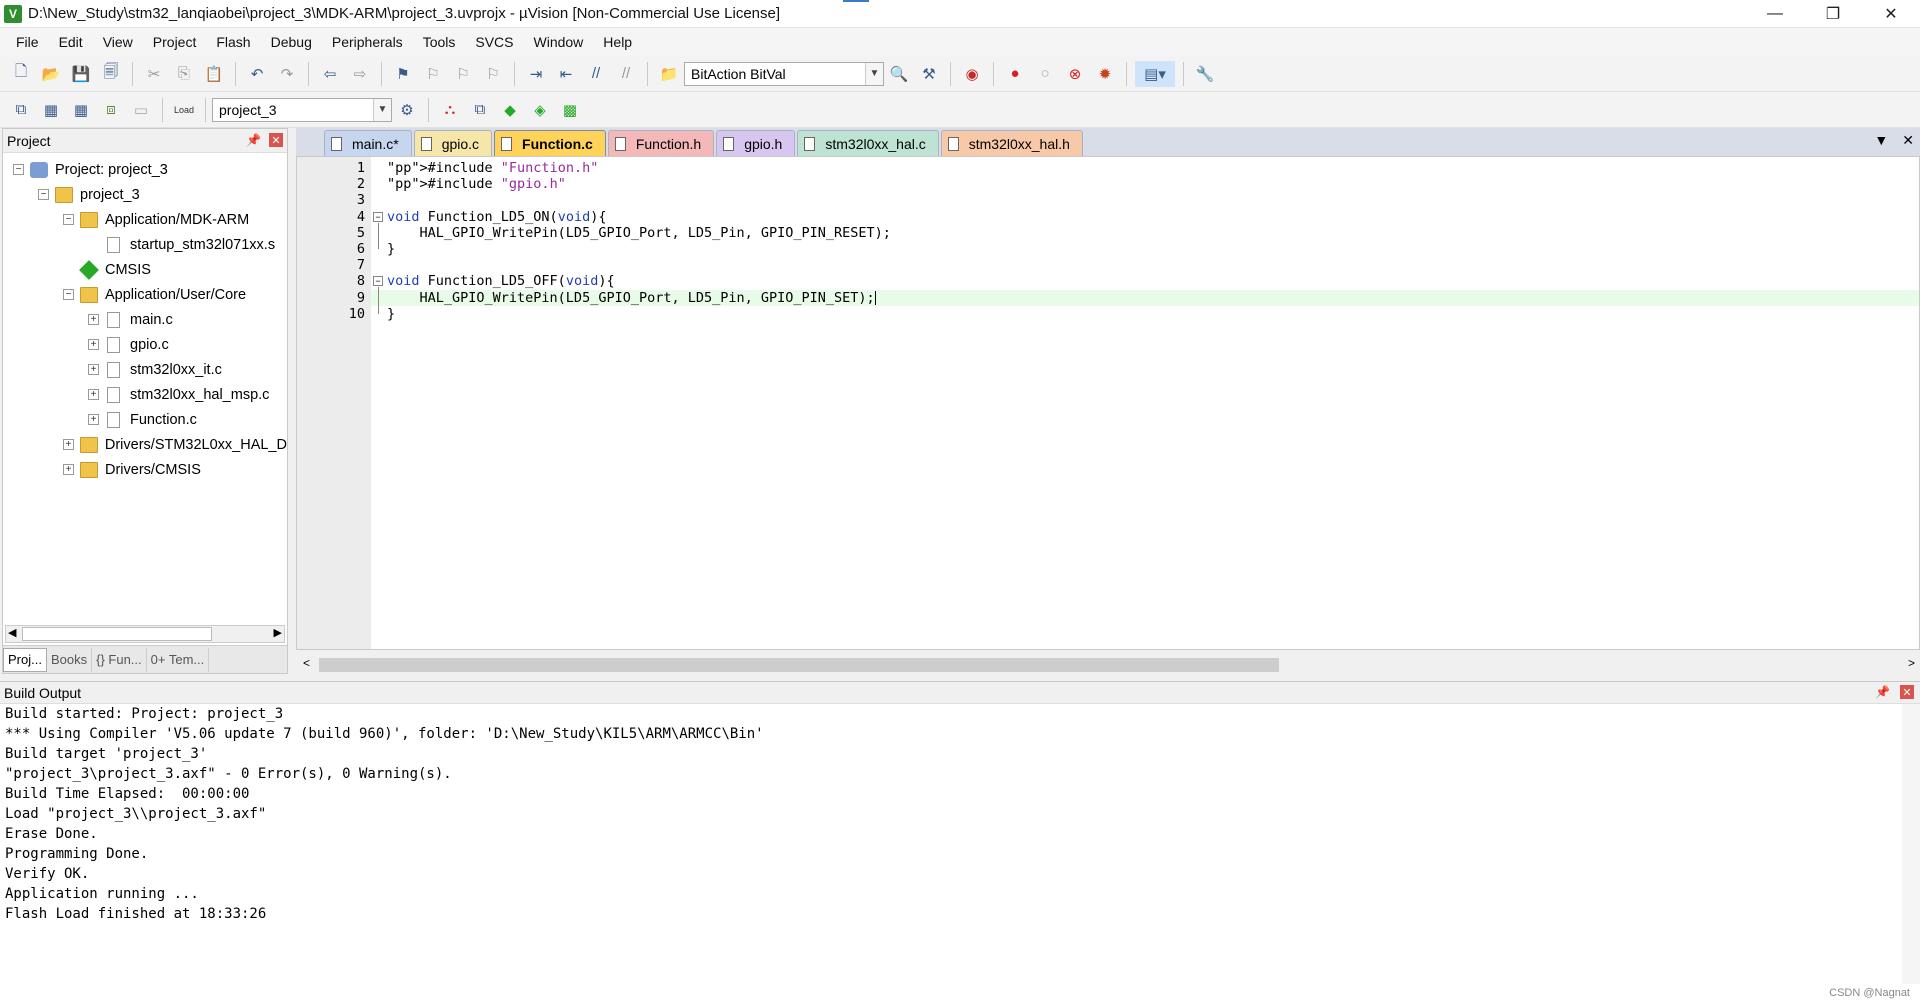 This screenshot has width=1920, height=1003. What do you see at coordinates (1833, 14) in the screenshot?
I see `restore-button: ❐` at bounding box center [1833, 14].